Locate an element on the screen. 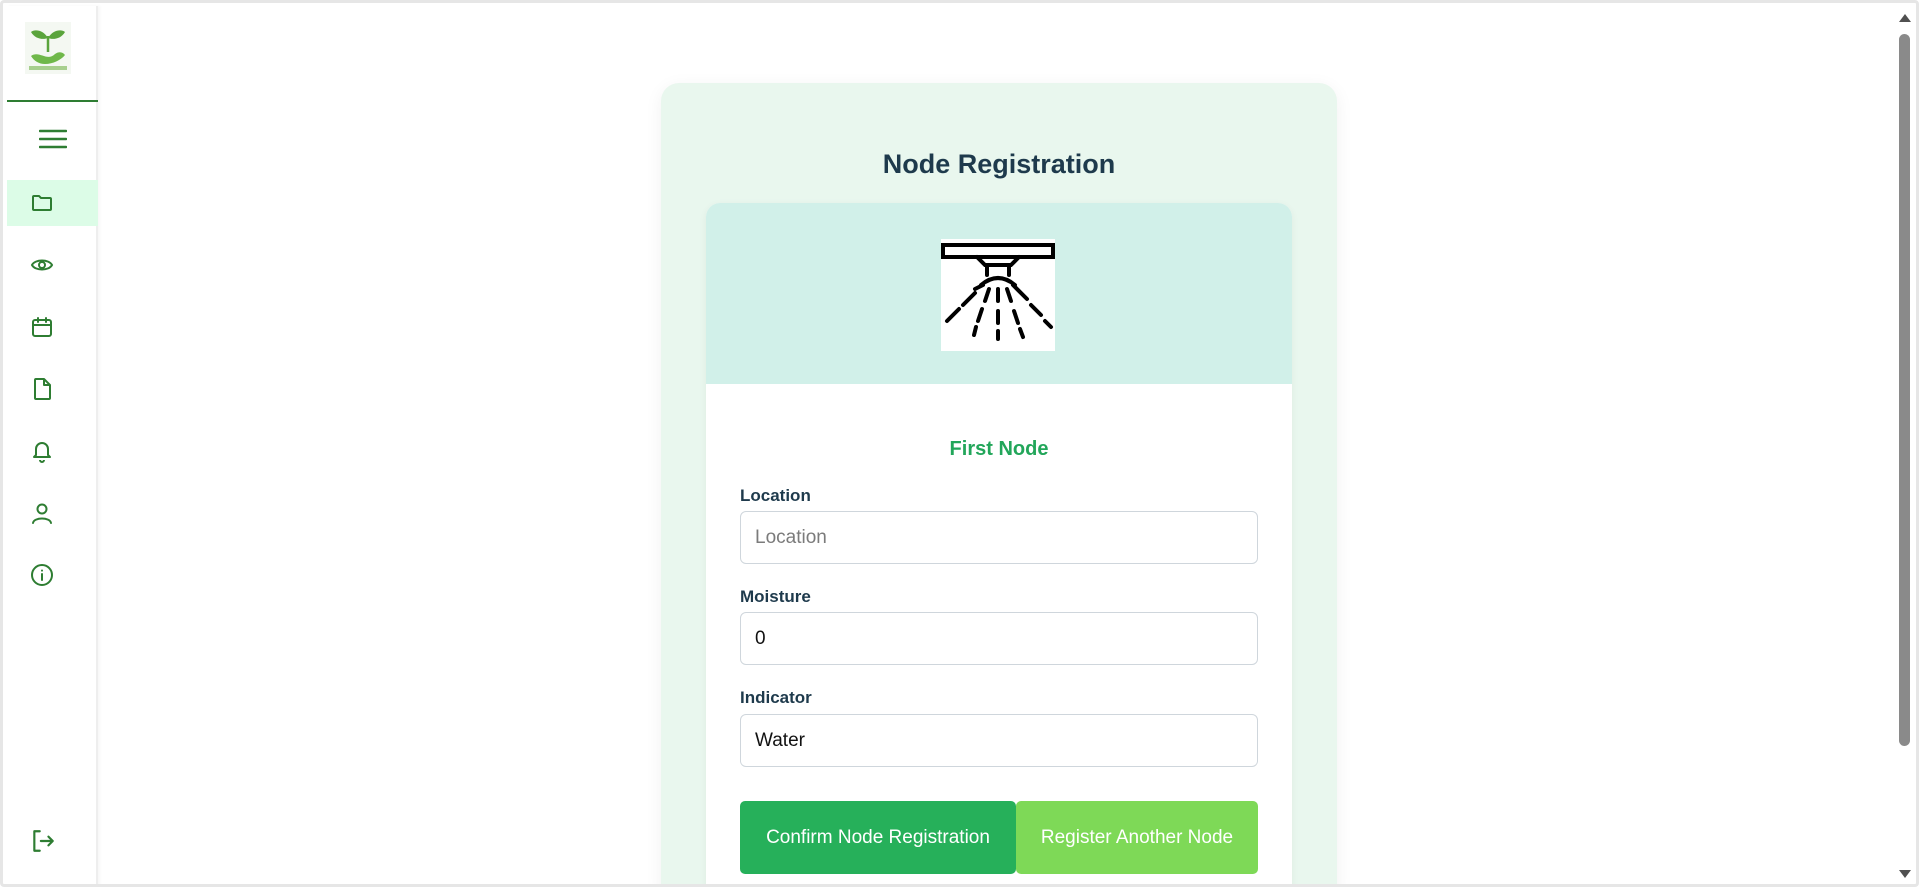 This screenshot has height=887, width=1919. logo-container is located at coordinates (52, 54).